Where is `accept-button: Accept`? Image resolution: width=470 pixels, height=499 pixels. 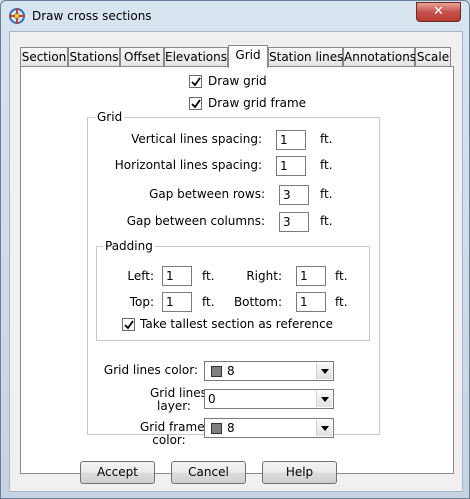
accept-button: Accept is located at coordinates (117, 472).